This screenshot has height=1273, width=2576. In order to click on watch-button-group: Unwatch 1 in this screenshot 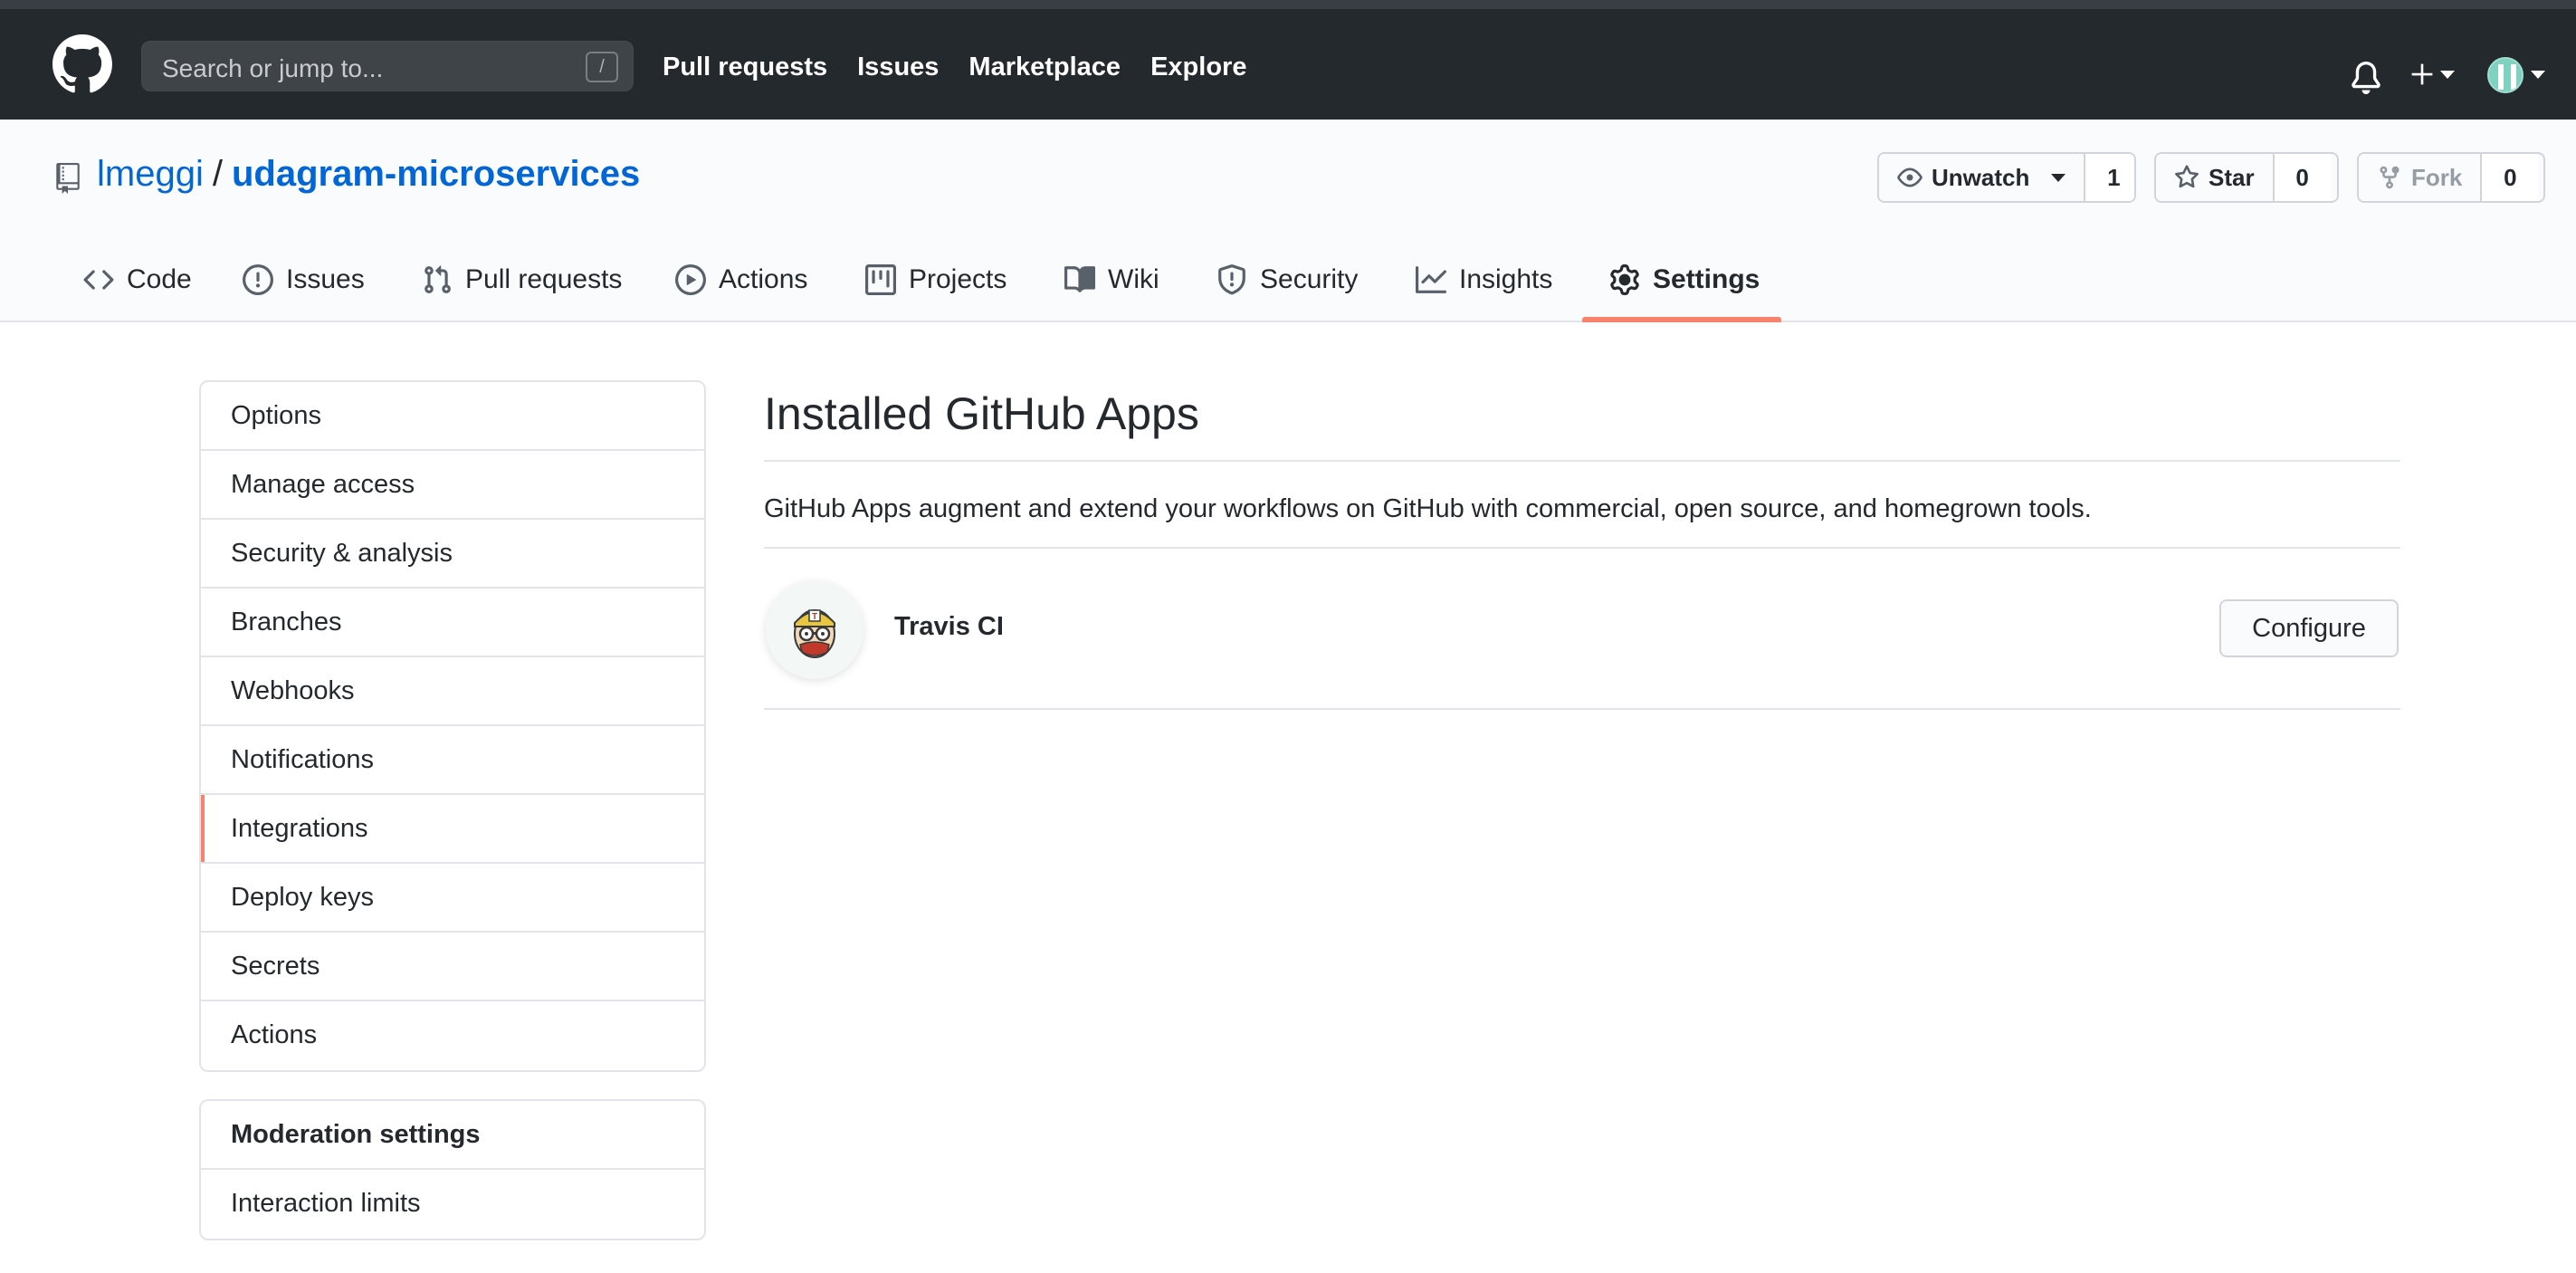, I will do `click(2006, 177)`.